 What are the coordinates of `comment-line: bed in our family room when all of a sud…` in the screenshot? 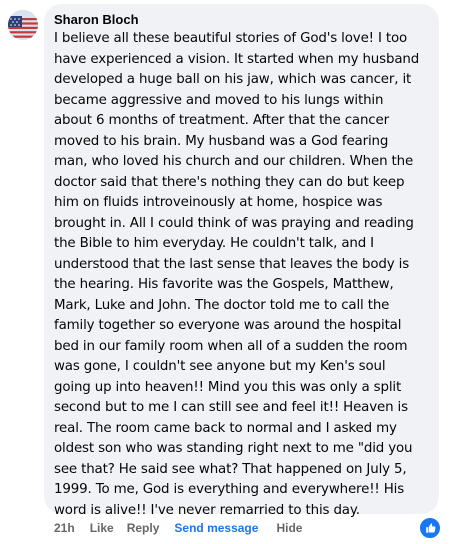 It's located at (231, 346).